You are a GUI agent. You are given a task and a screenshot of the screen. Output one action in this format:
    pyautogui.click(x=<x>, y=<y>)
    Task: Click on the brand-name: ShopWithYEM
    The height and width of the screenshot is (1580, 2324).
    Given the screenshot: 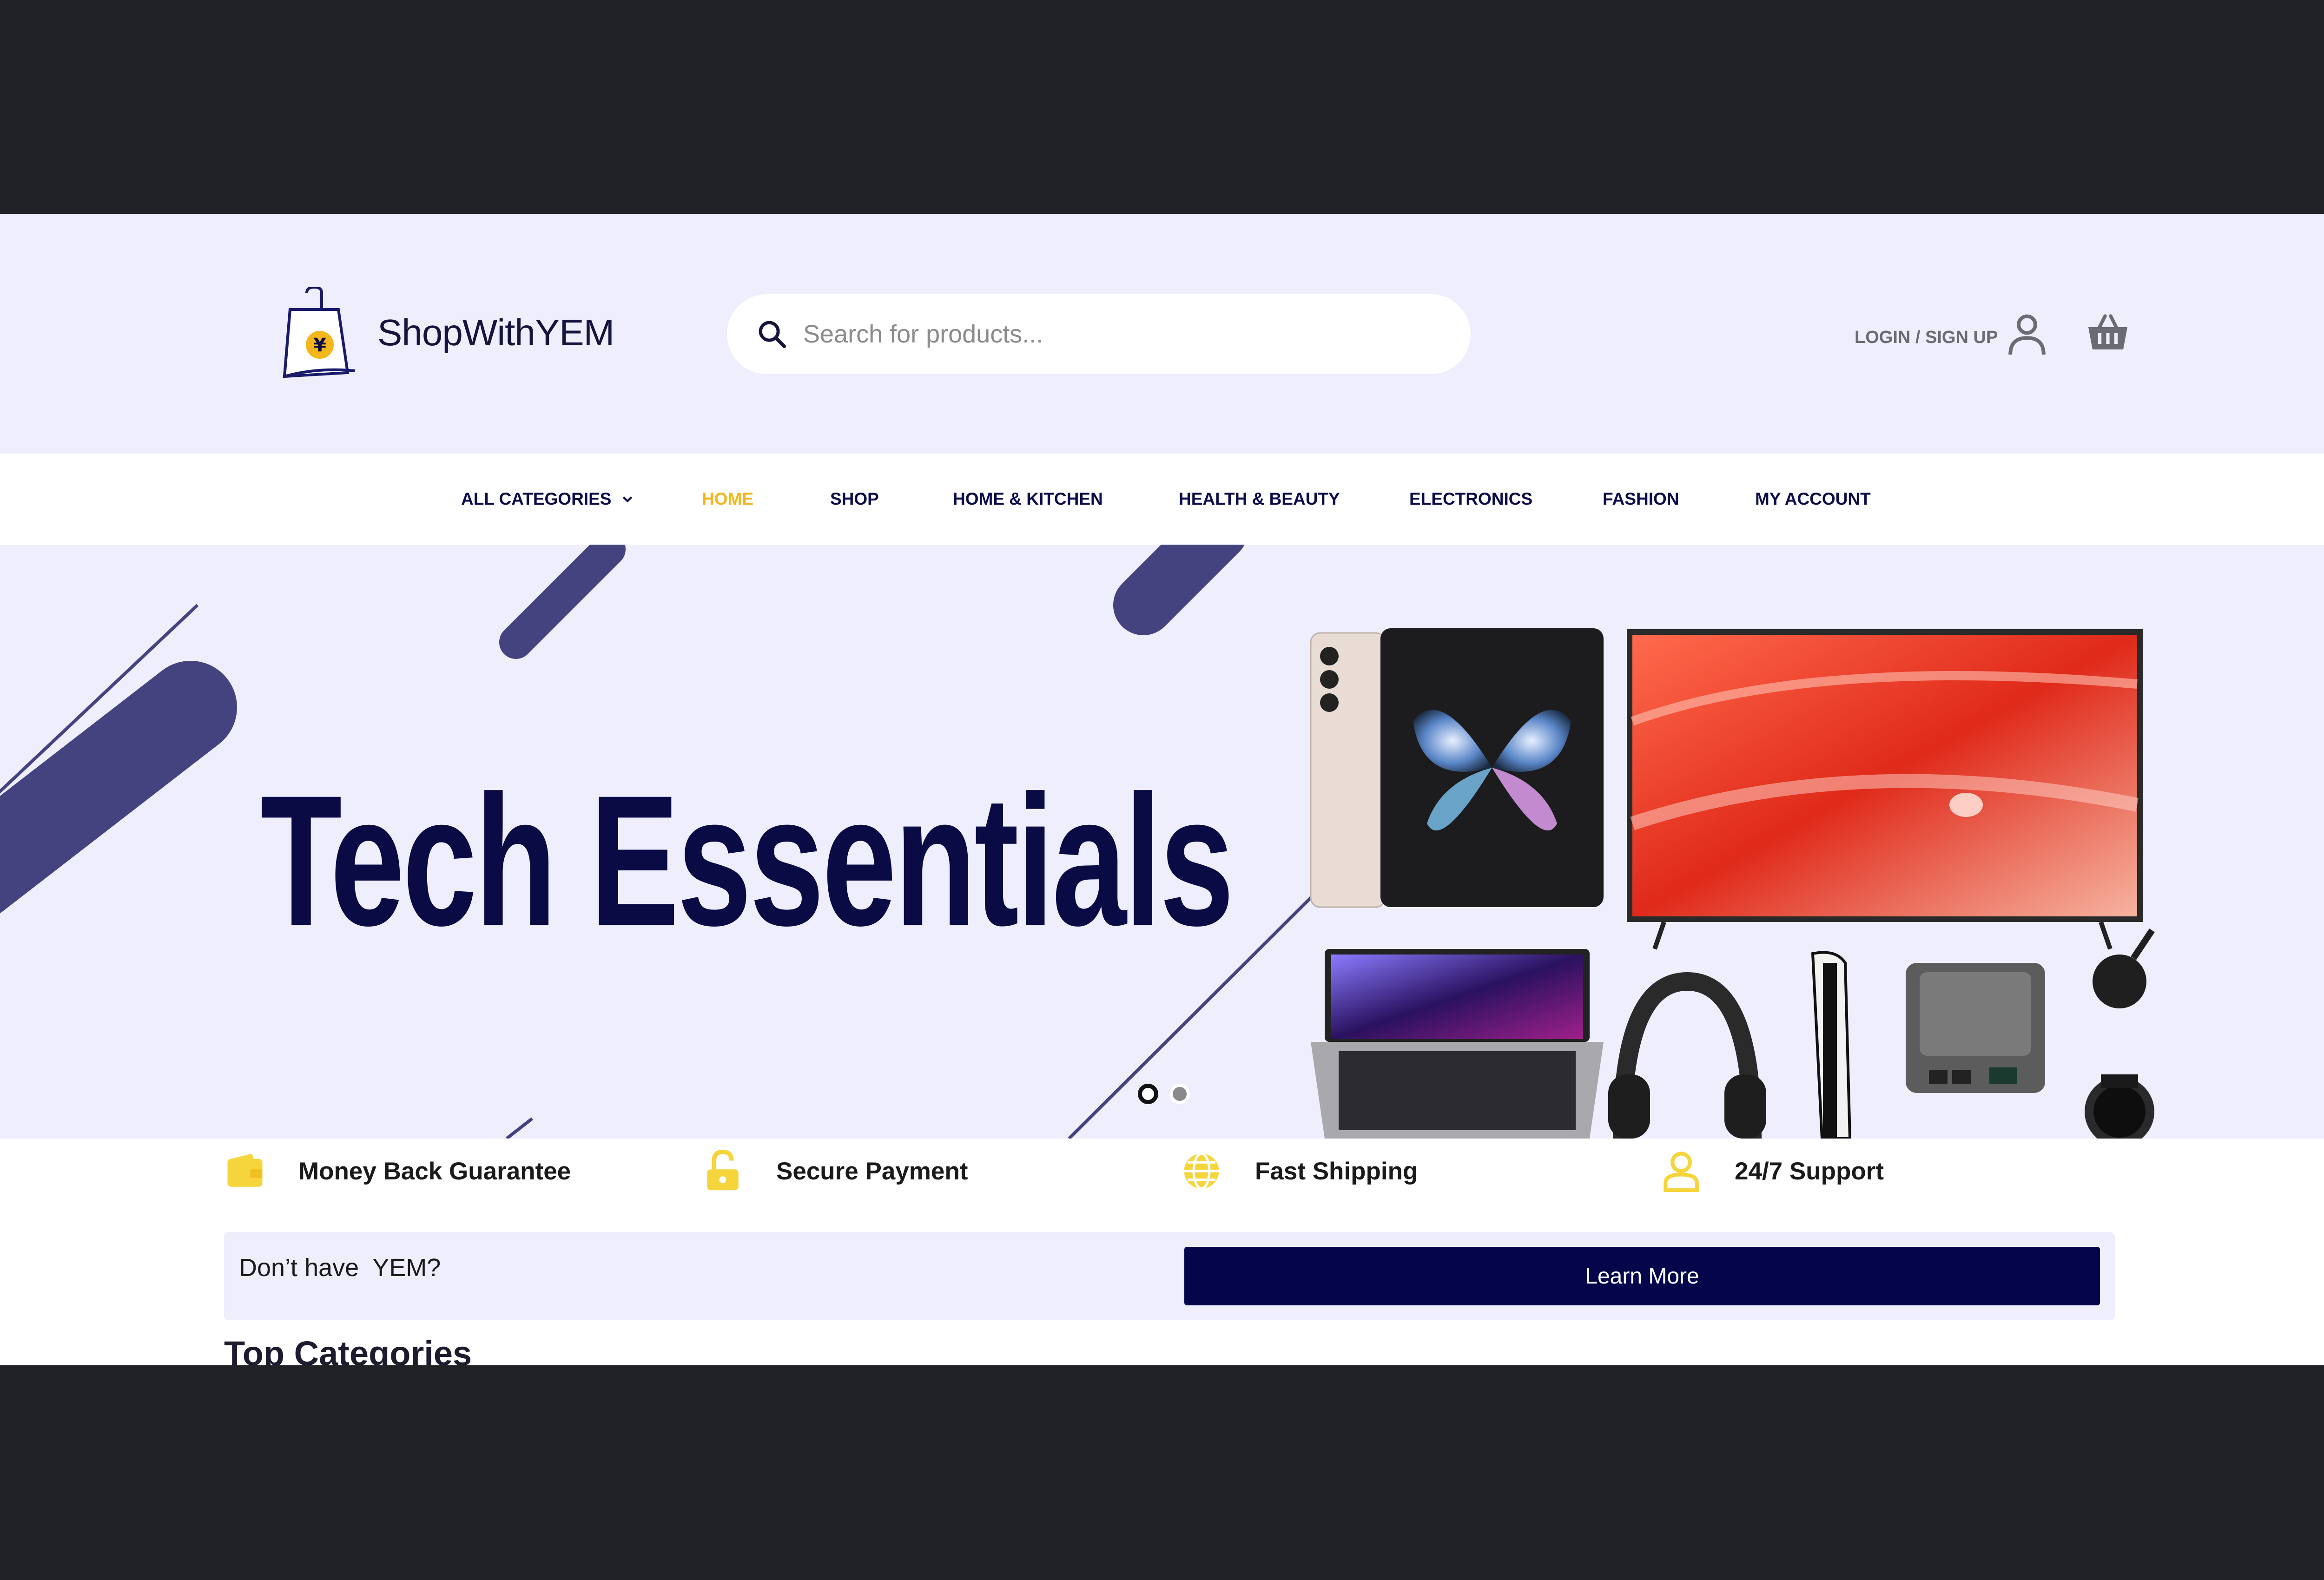 What is the action you would take?
    pyautogui.click(x=495, y=332)
    